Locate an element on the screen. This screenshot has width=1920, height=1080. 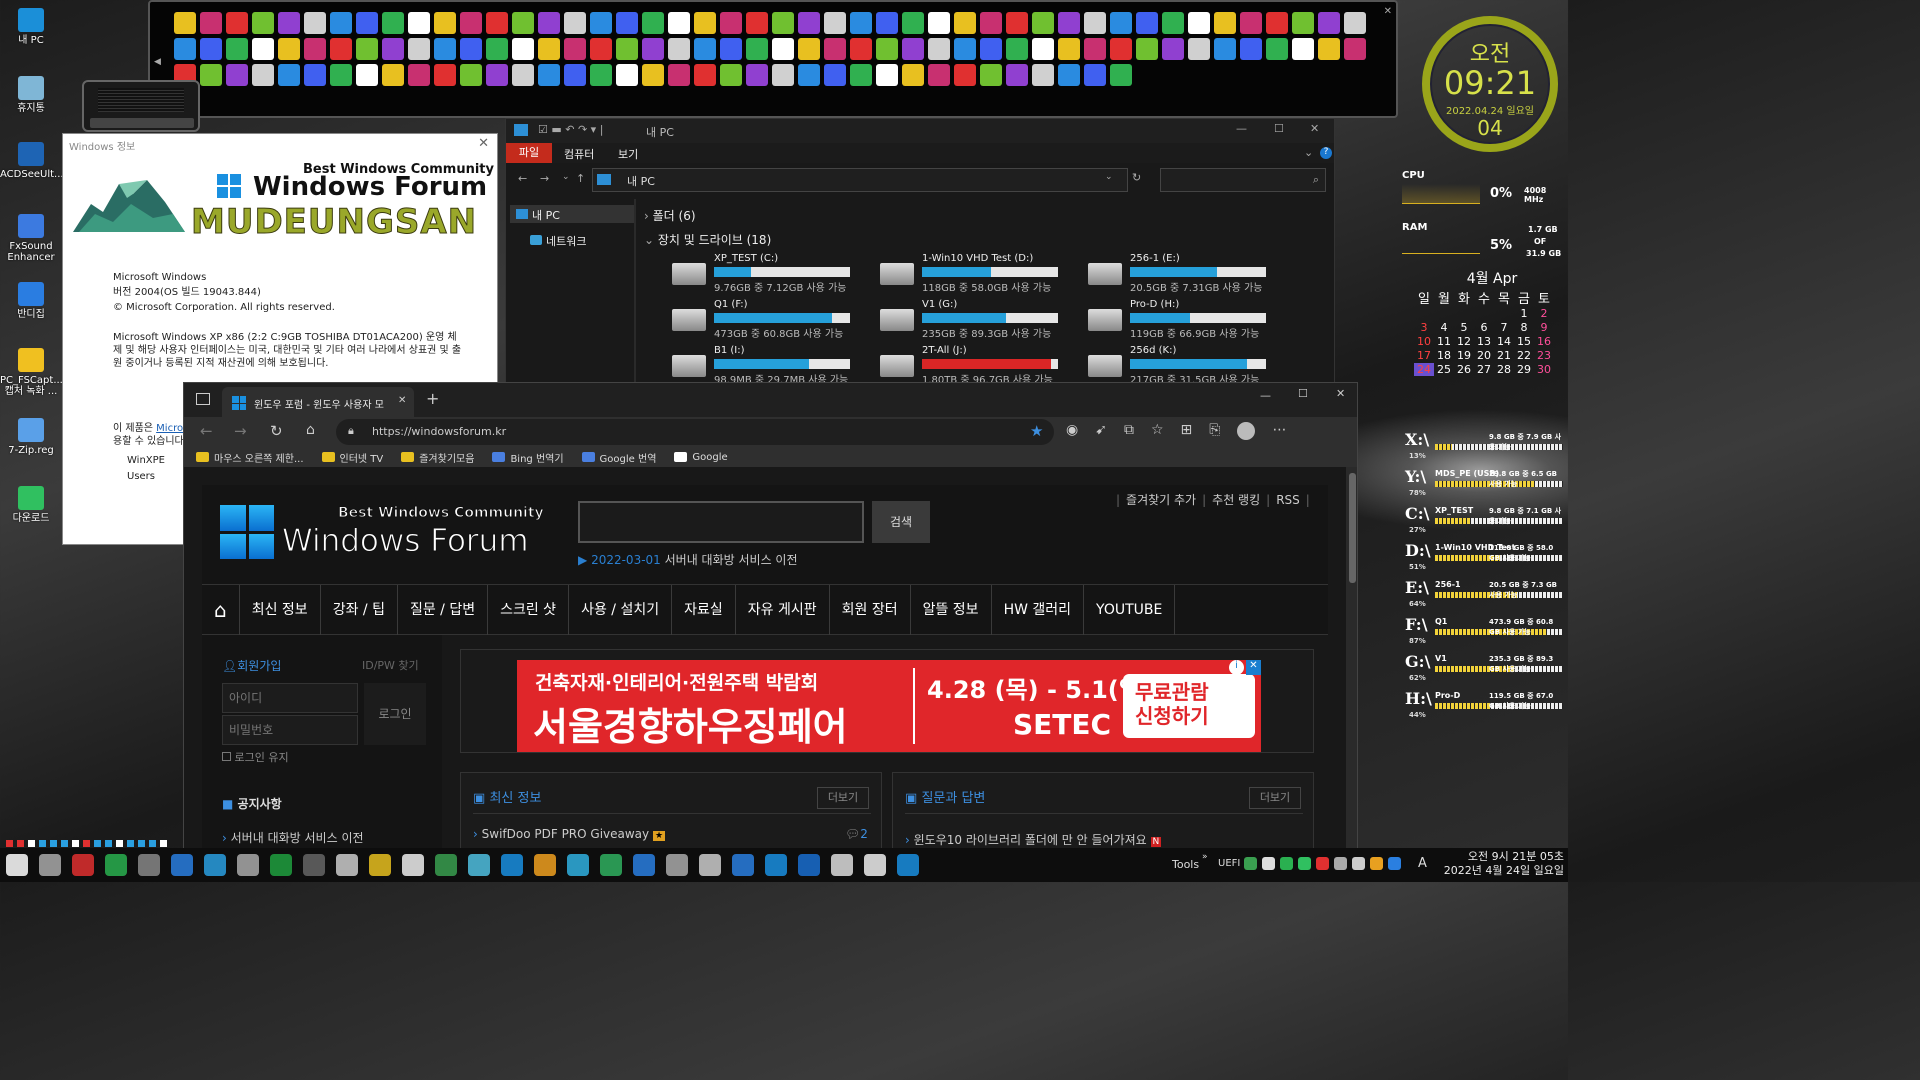
top-link: RSS is located at coordinates (1288, 500).